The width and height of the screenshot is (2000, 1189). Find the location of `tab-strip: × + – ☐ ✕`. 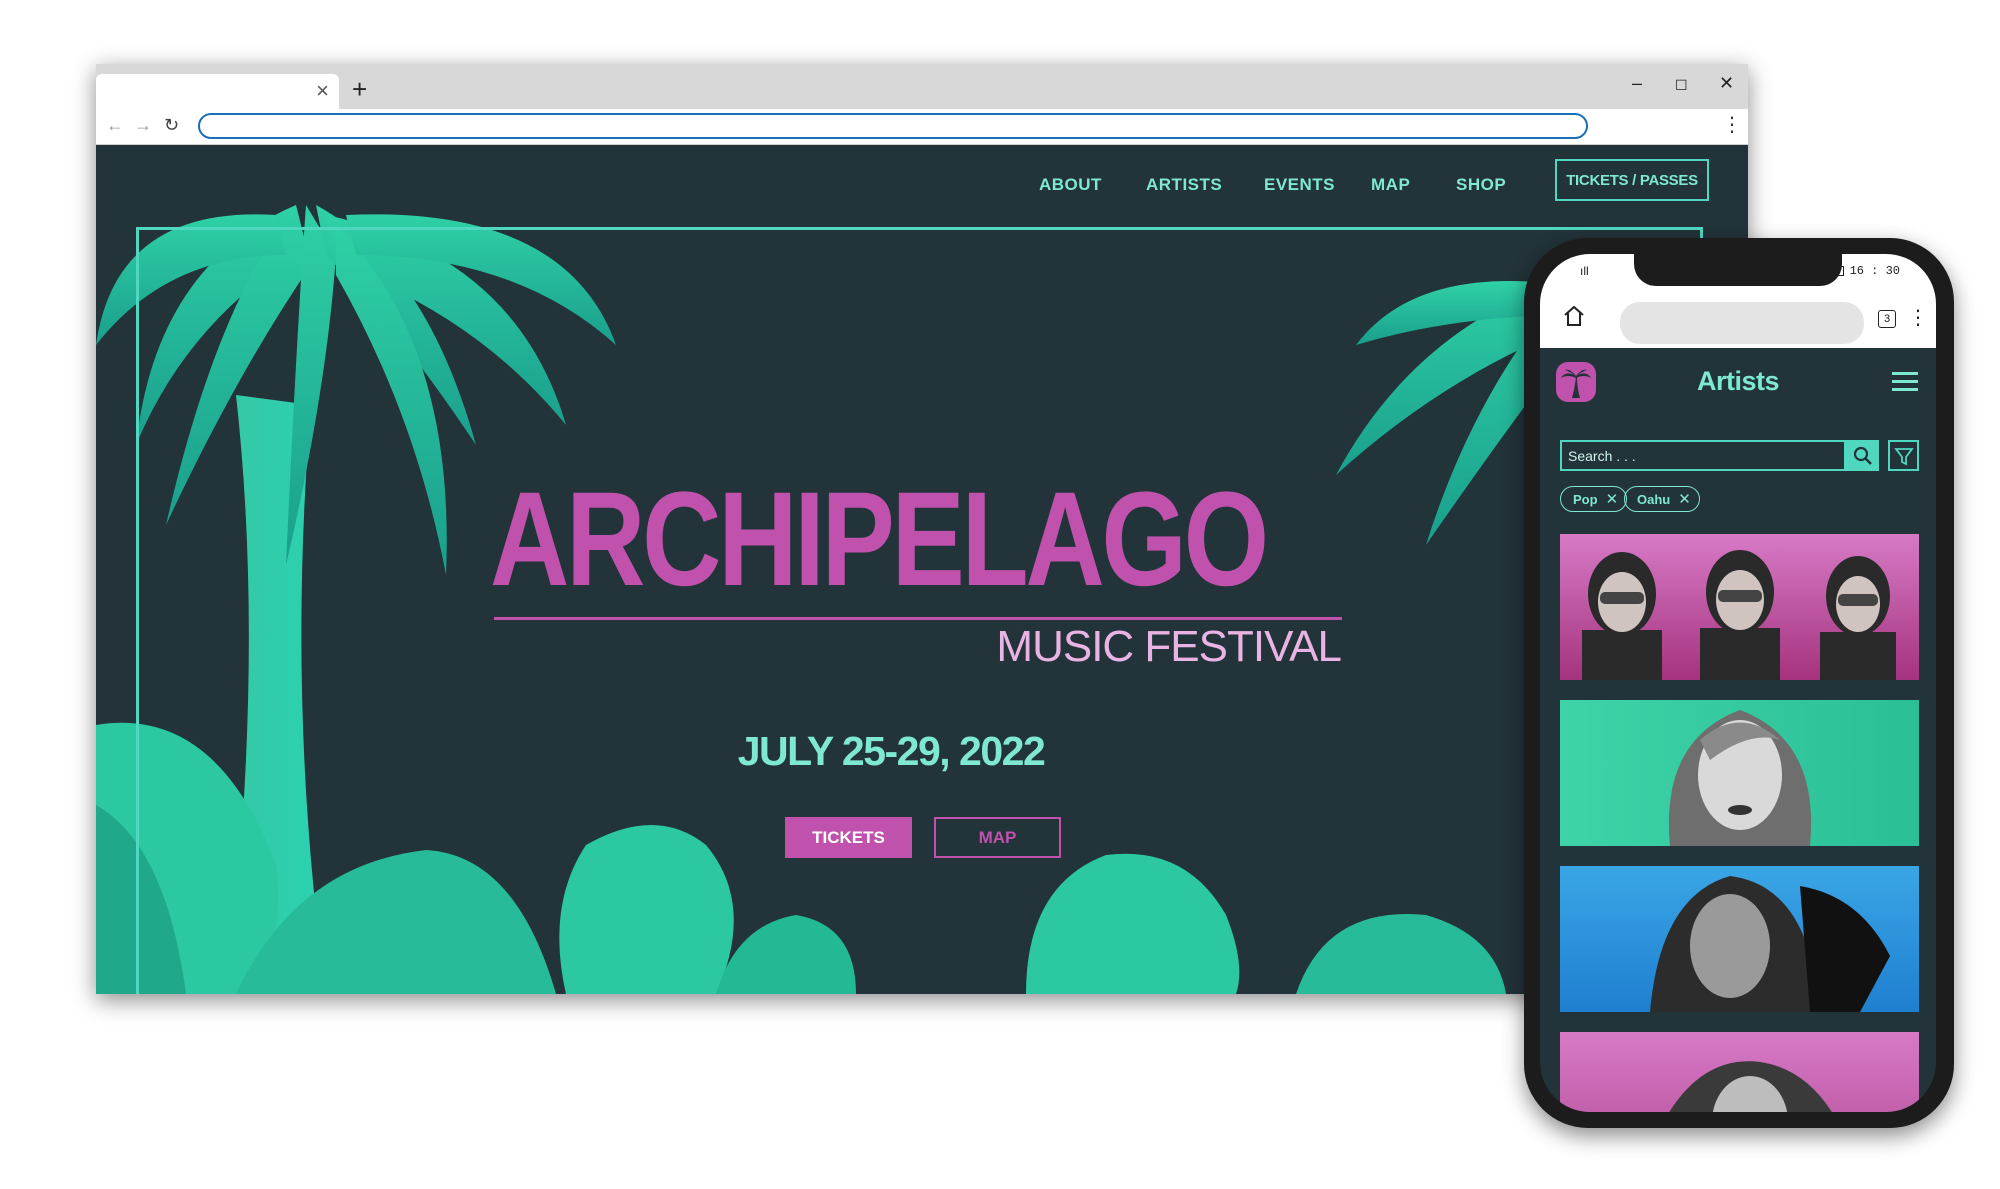

tab-strip: × + – ☐ ✕ is located at coordinates (922, 86).